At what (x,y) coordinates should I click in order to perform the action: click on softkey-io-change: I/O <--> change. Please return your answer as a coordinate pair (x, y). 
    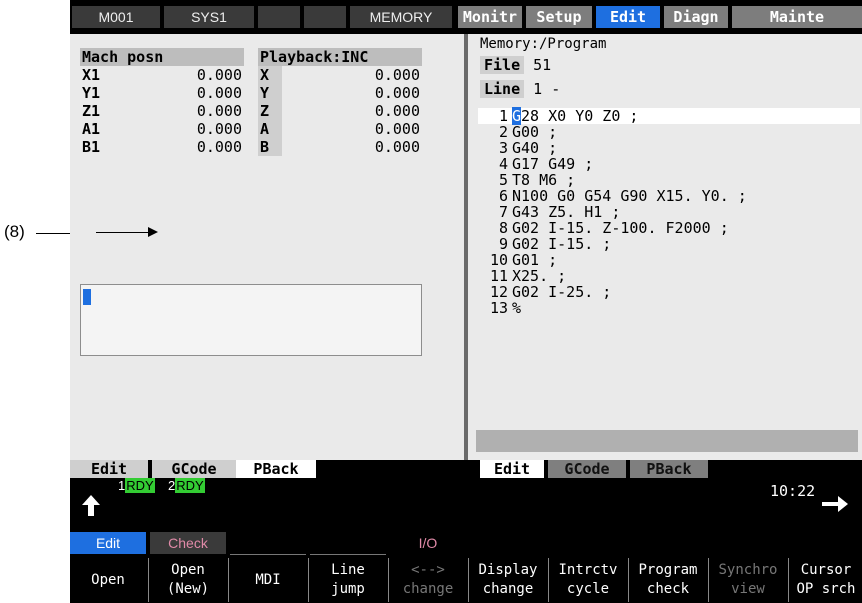
    Looking at the image, I should click on (429, 564).